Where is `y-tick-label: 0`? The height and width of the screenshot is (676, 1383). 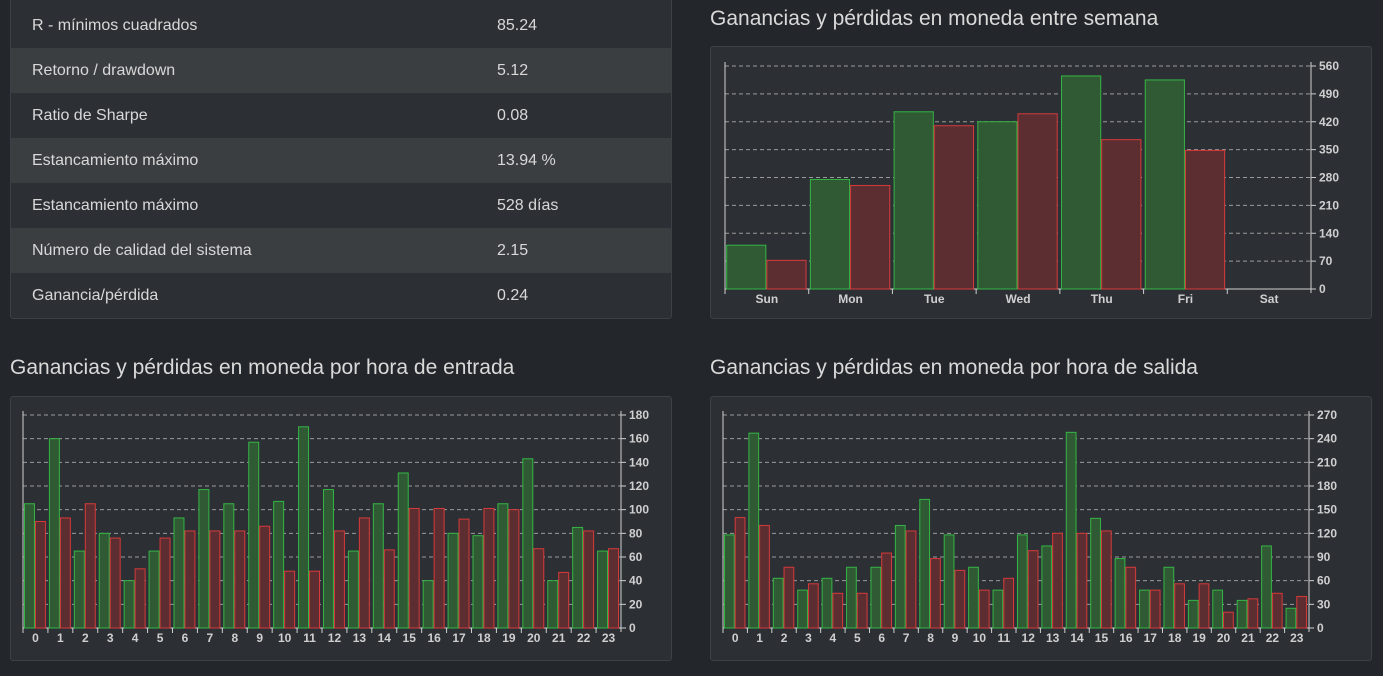
y-tick-label: 0 is located at coordinates (1320, 628).